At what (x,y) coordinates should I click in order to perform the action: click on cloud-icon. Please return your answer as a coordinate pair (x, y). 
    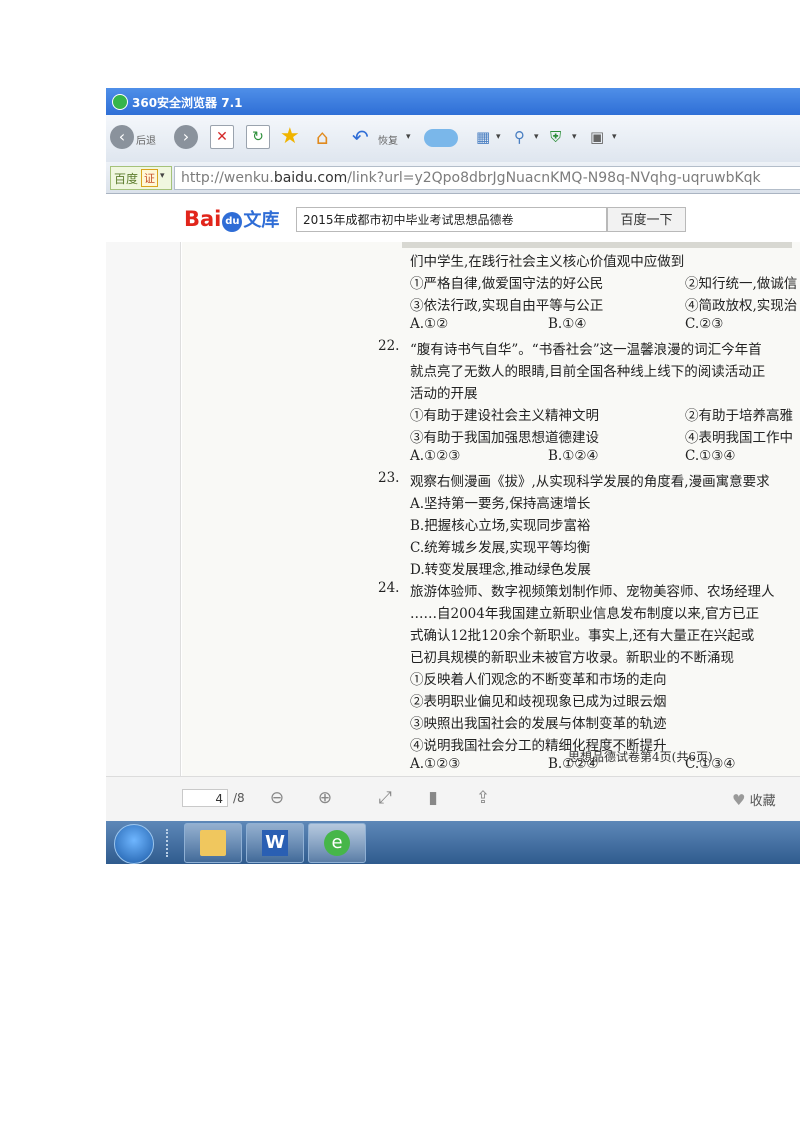
    Looking at the image, I should click on (441, 138).